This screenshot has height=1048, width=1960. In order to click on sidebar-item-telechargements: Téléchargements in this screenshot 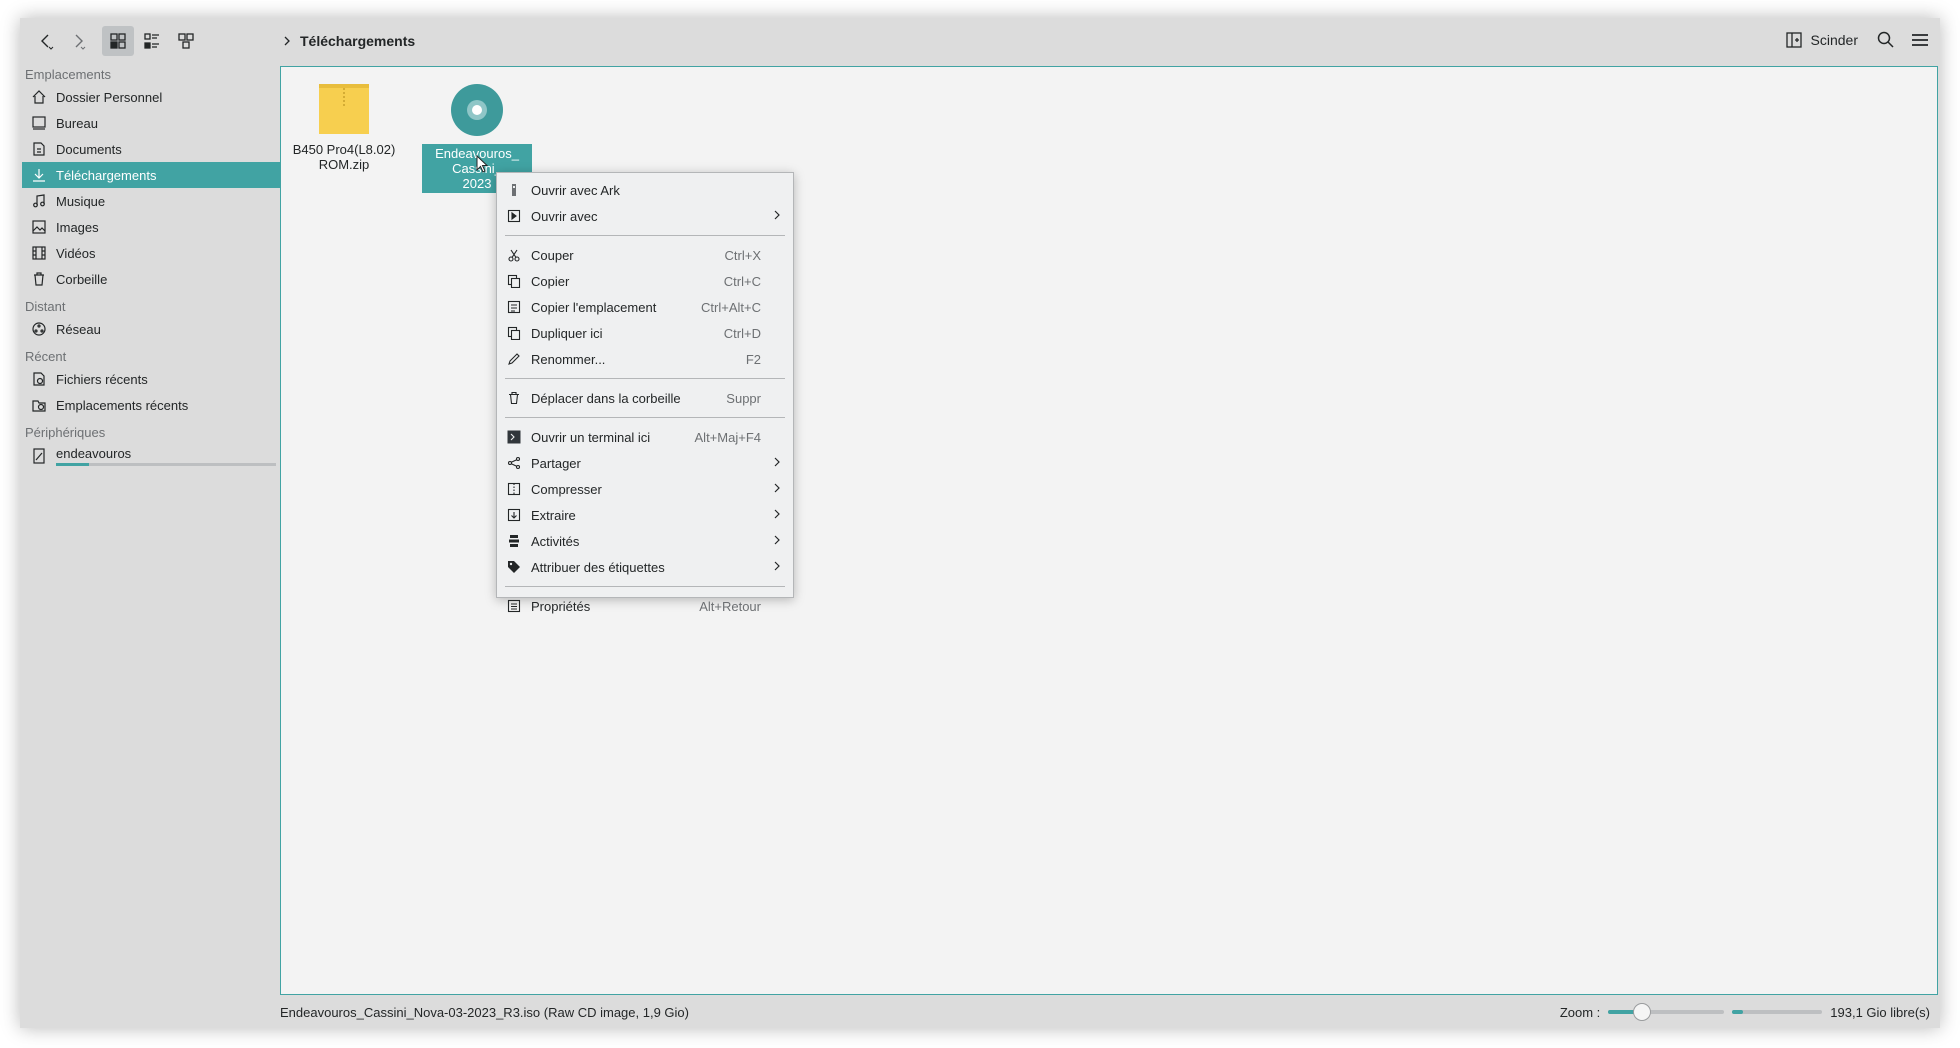, I will do `click(151, 175)`.